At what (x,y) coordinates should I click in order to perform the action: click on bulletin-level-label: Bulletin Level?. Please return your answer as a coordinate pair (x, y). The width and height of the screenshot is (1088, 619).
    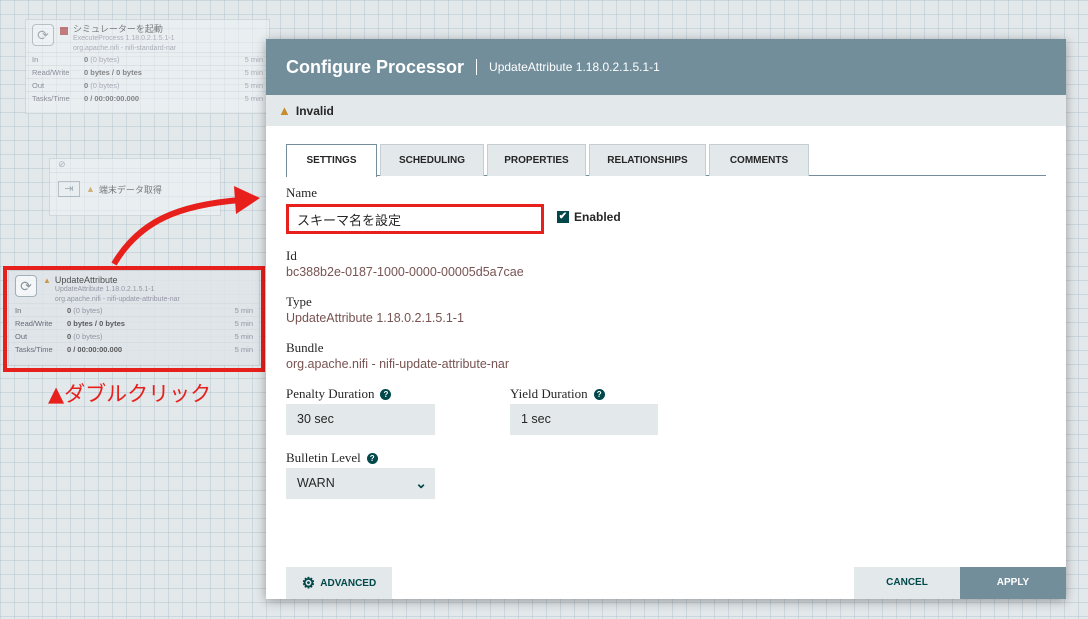
    Looking at the image, I should click on (332, 458).